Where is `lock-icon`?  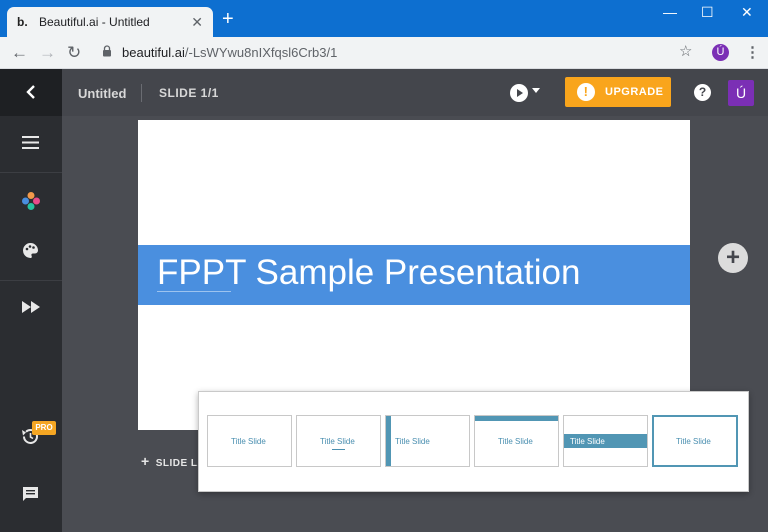 lock-icon is located at coordinates (107, 51).